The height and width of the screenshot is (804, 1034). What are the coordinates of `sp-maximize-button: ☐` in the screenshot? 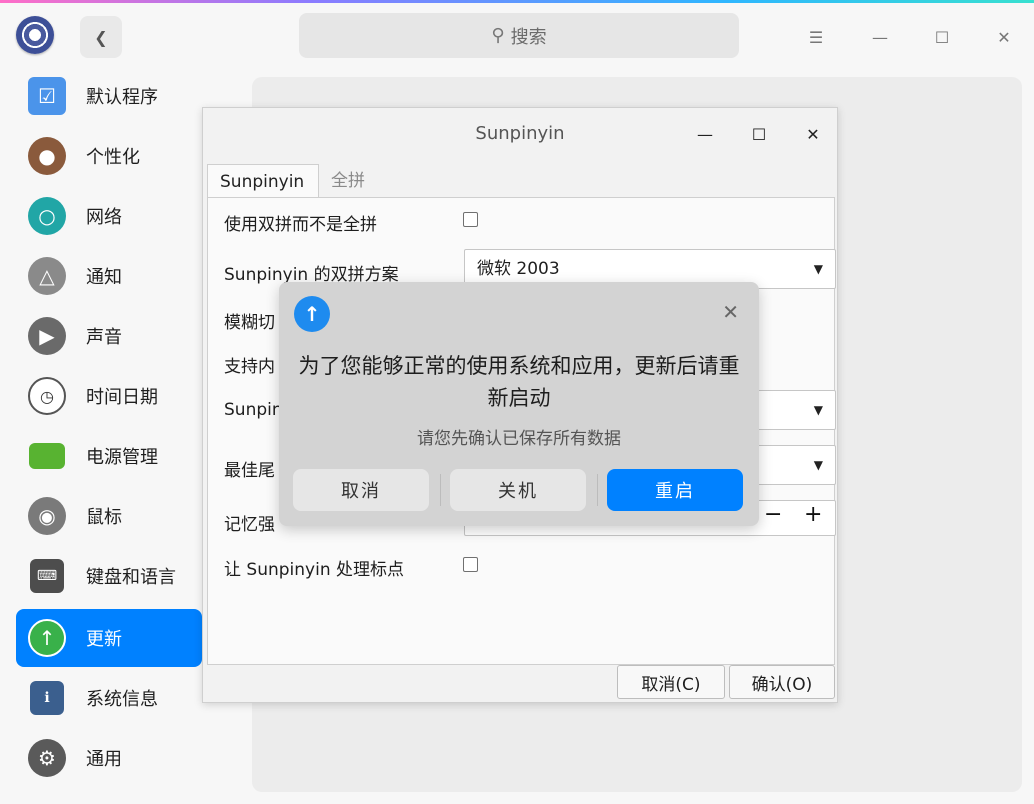 It's located at (759, 134).